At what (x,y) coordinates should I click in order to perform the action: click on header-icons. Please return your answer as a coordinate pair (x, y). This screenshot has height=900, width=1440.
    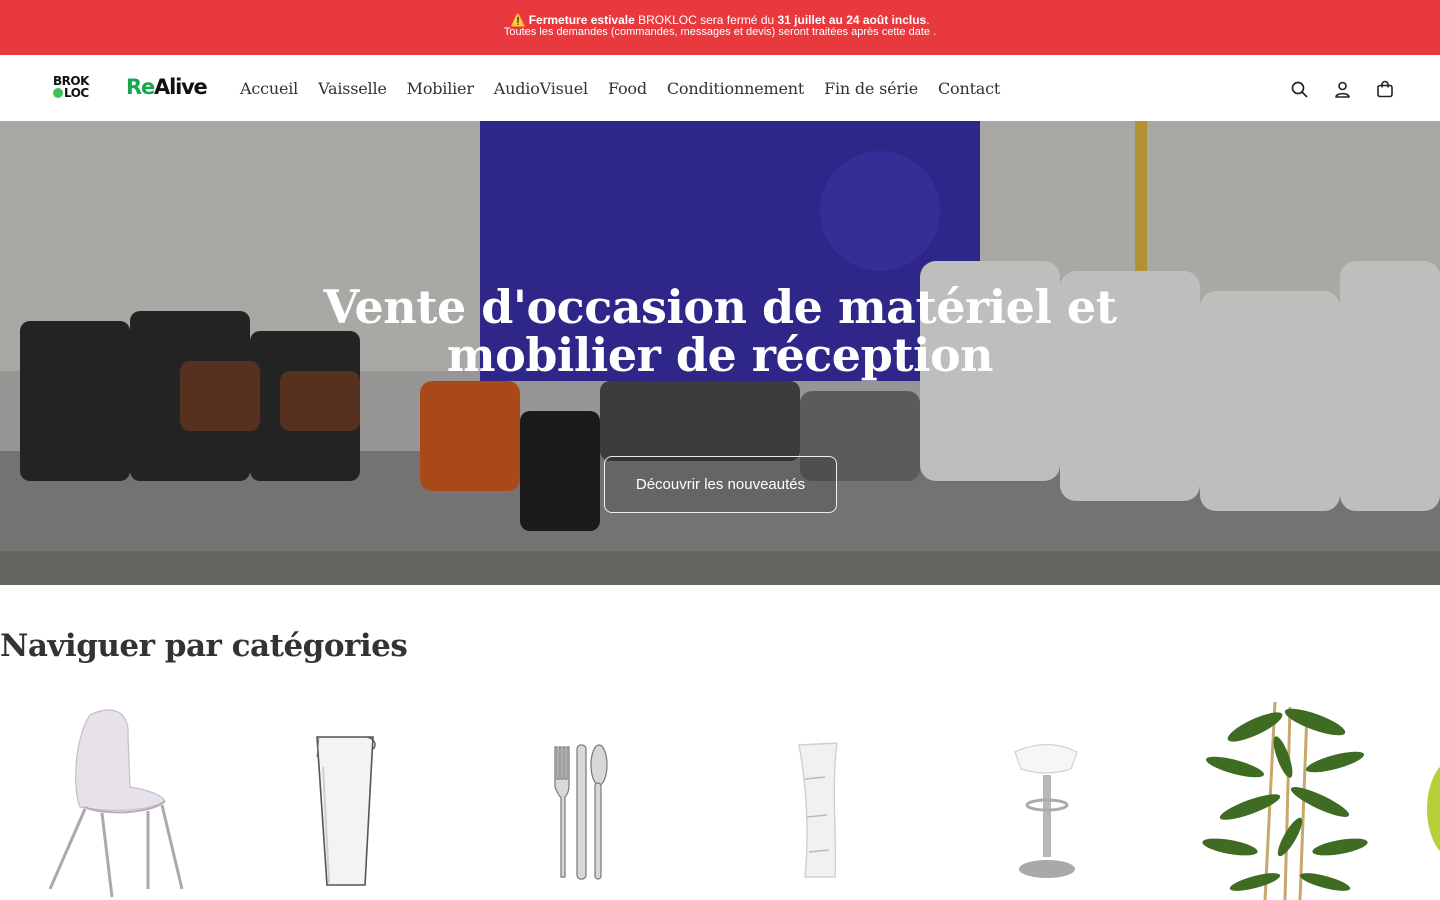
    Looking at the image, I should click on (1331, 89).